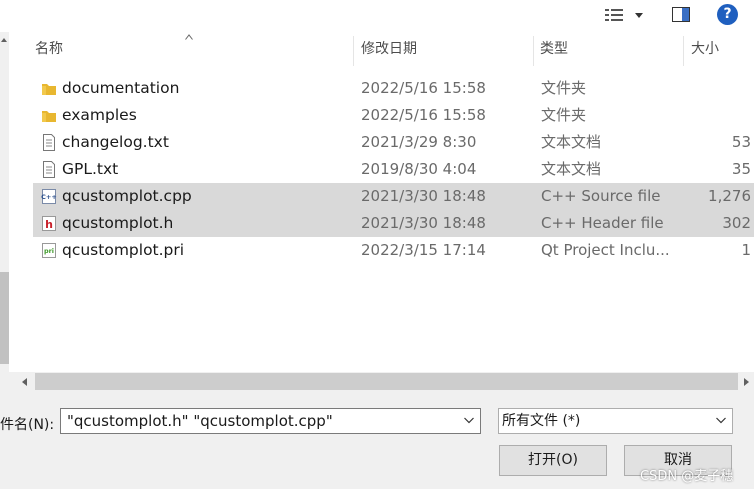  I want to click on file-date: 2021/3/29 8:30, so click(419, 142).